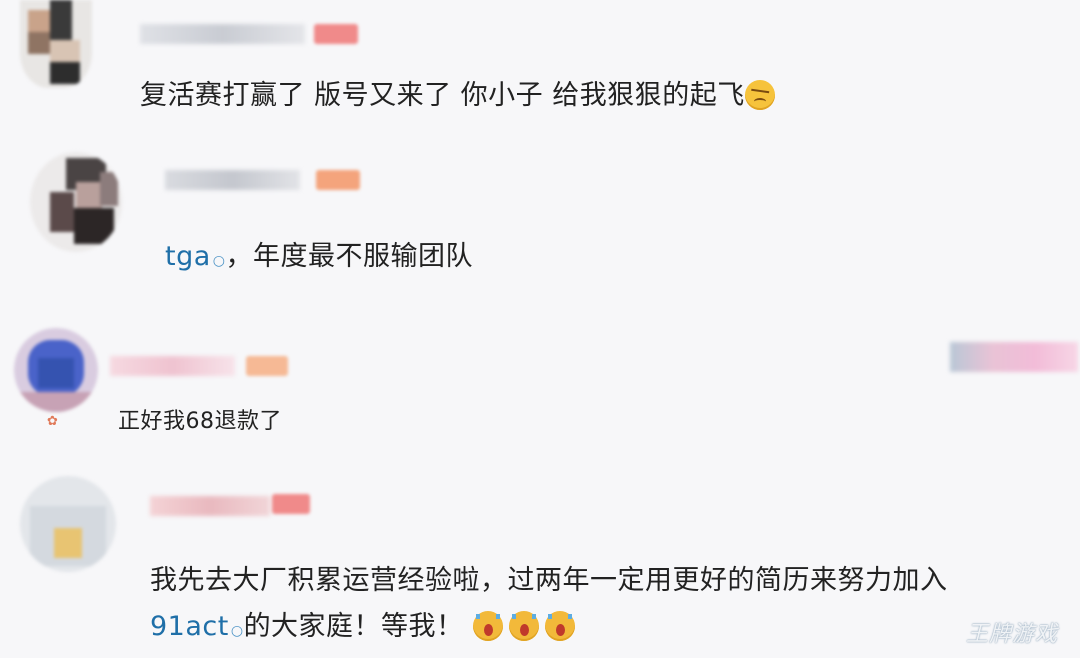 This screenshot has width=1080, height=658. Describe the element at coordinates (442, 95) in the screenshot. I see `comment-body: 复活赛打赢了 版号又来了 你小子 给我狠狠的起飞` at that location.